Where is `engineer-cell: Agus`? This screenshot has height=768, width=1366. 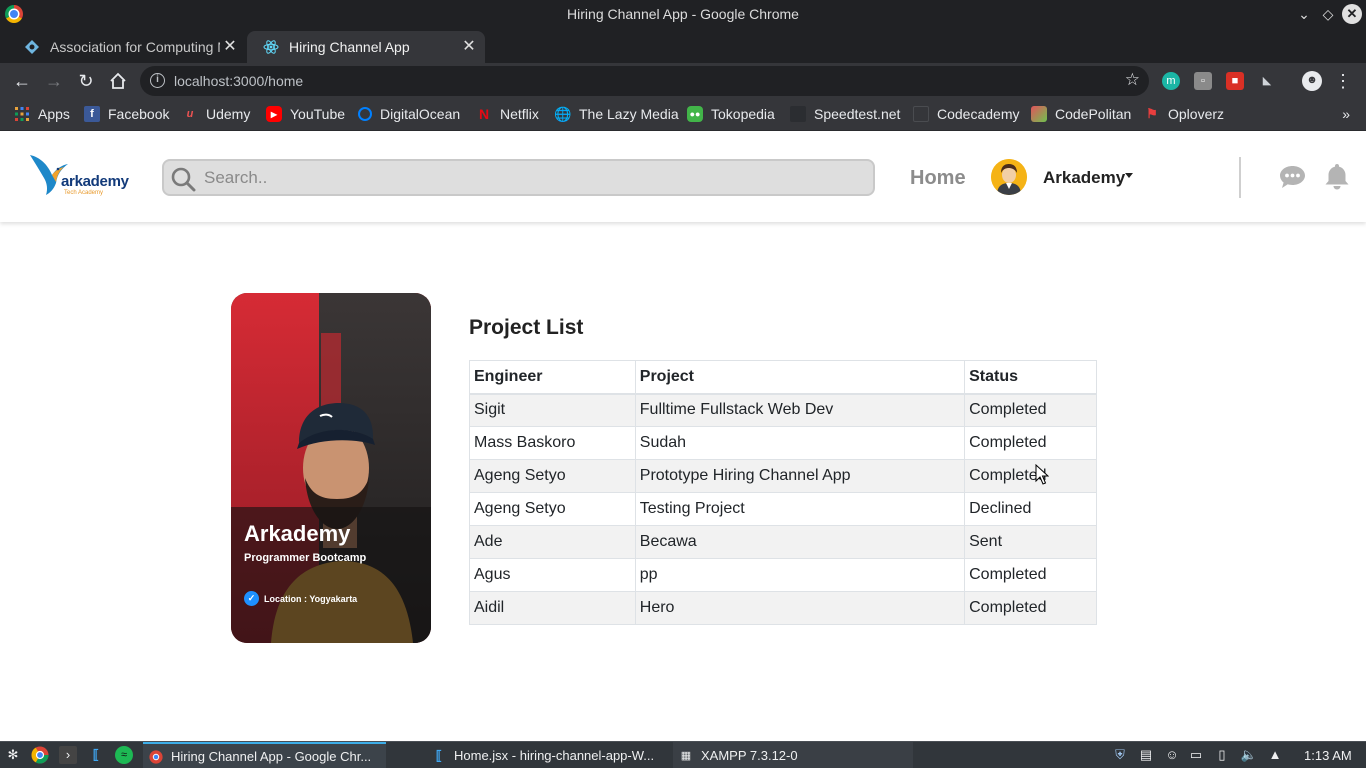 engineer-cell: Agus is located at coordinates (552, 575).